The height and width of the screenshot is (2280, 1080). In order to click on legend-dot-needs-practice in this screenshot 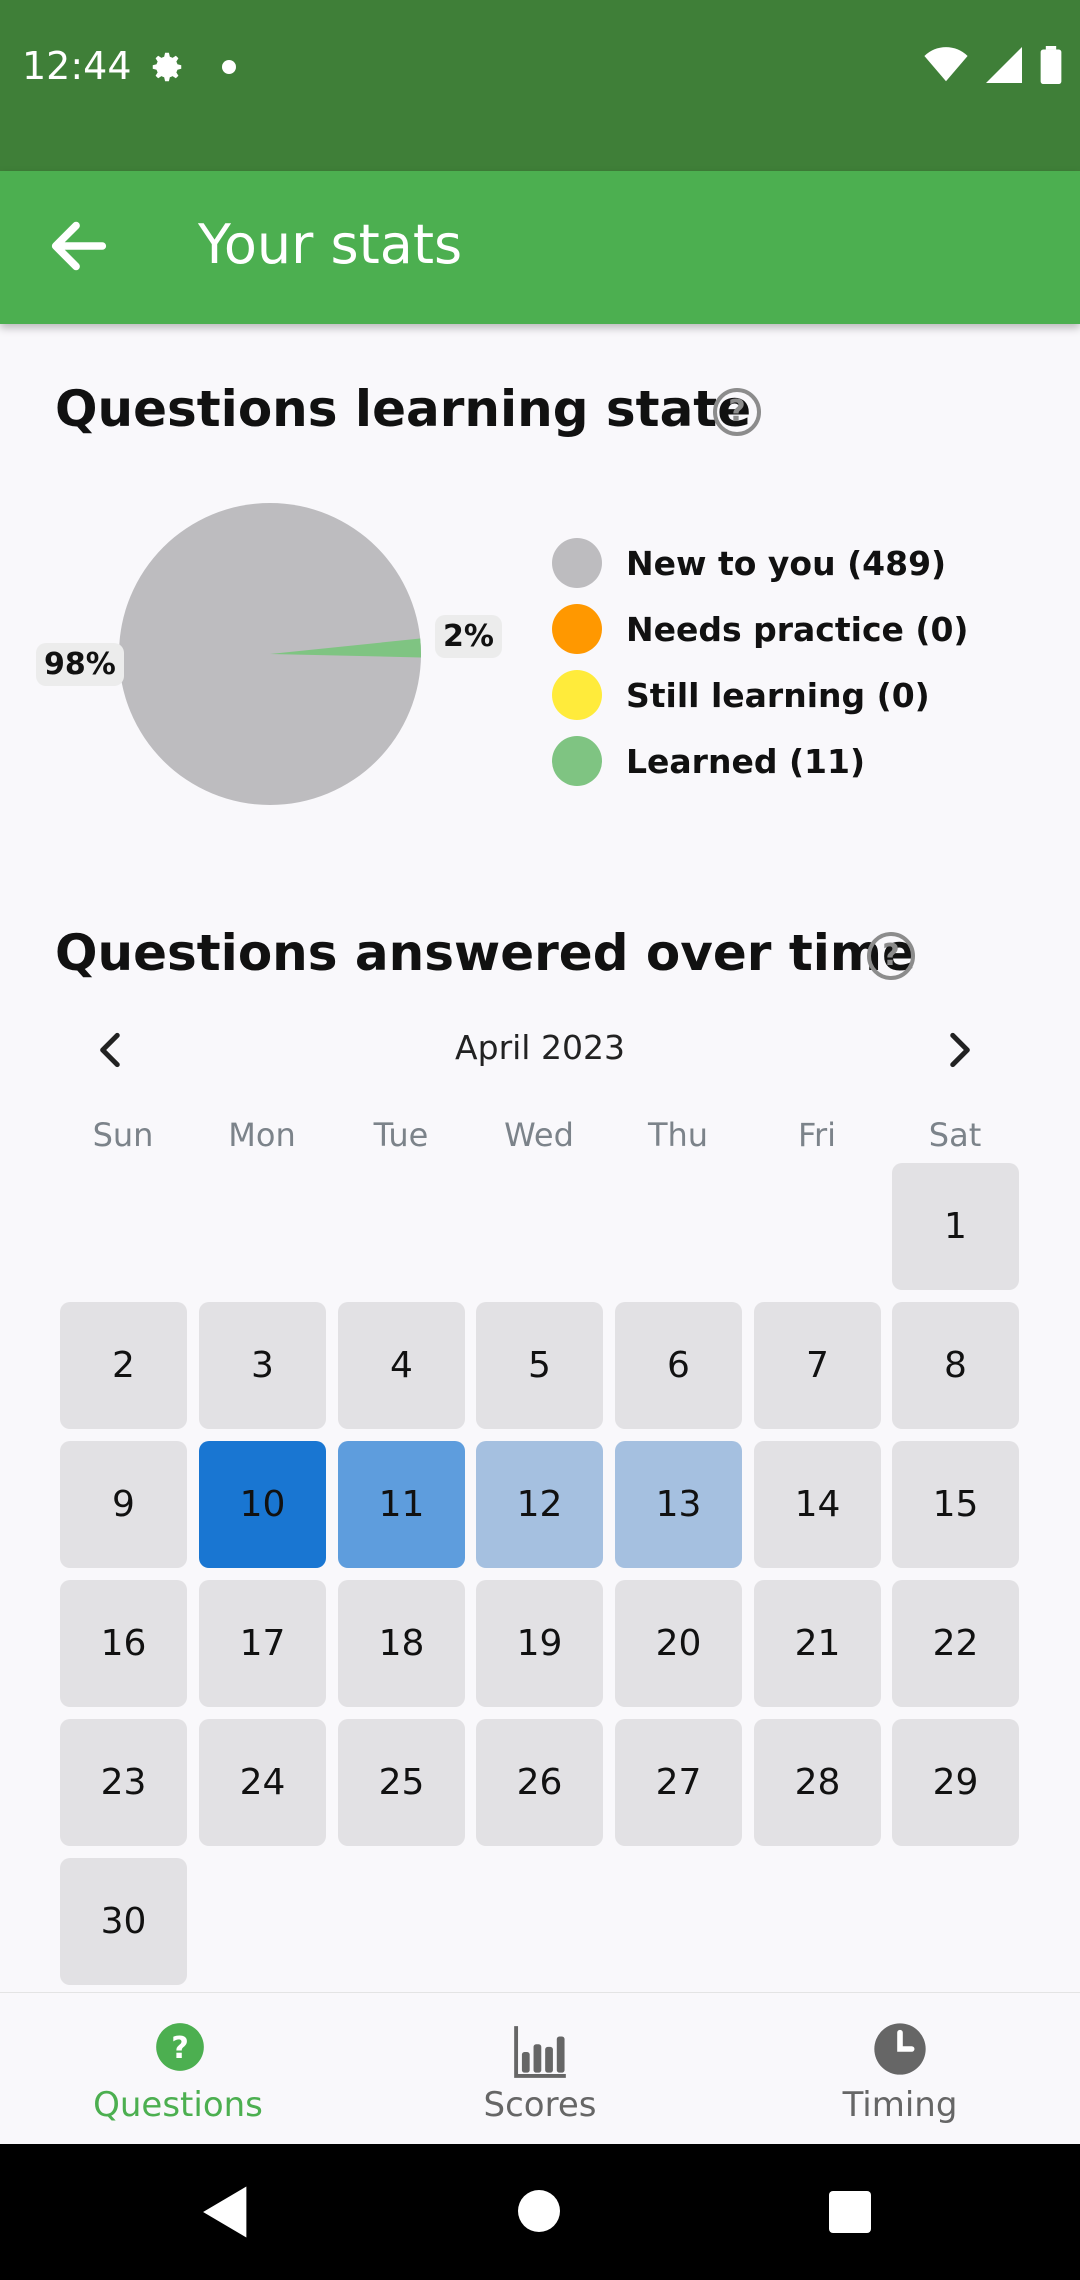, I will do `click(577, 629)`.